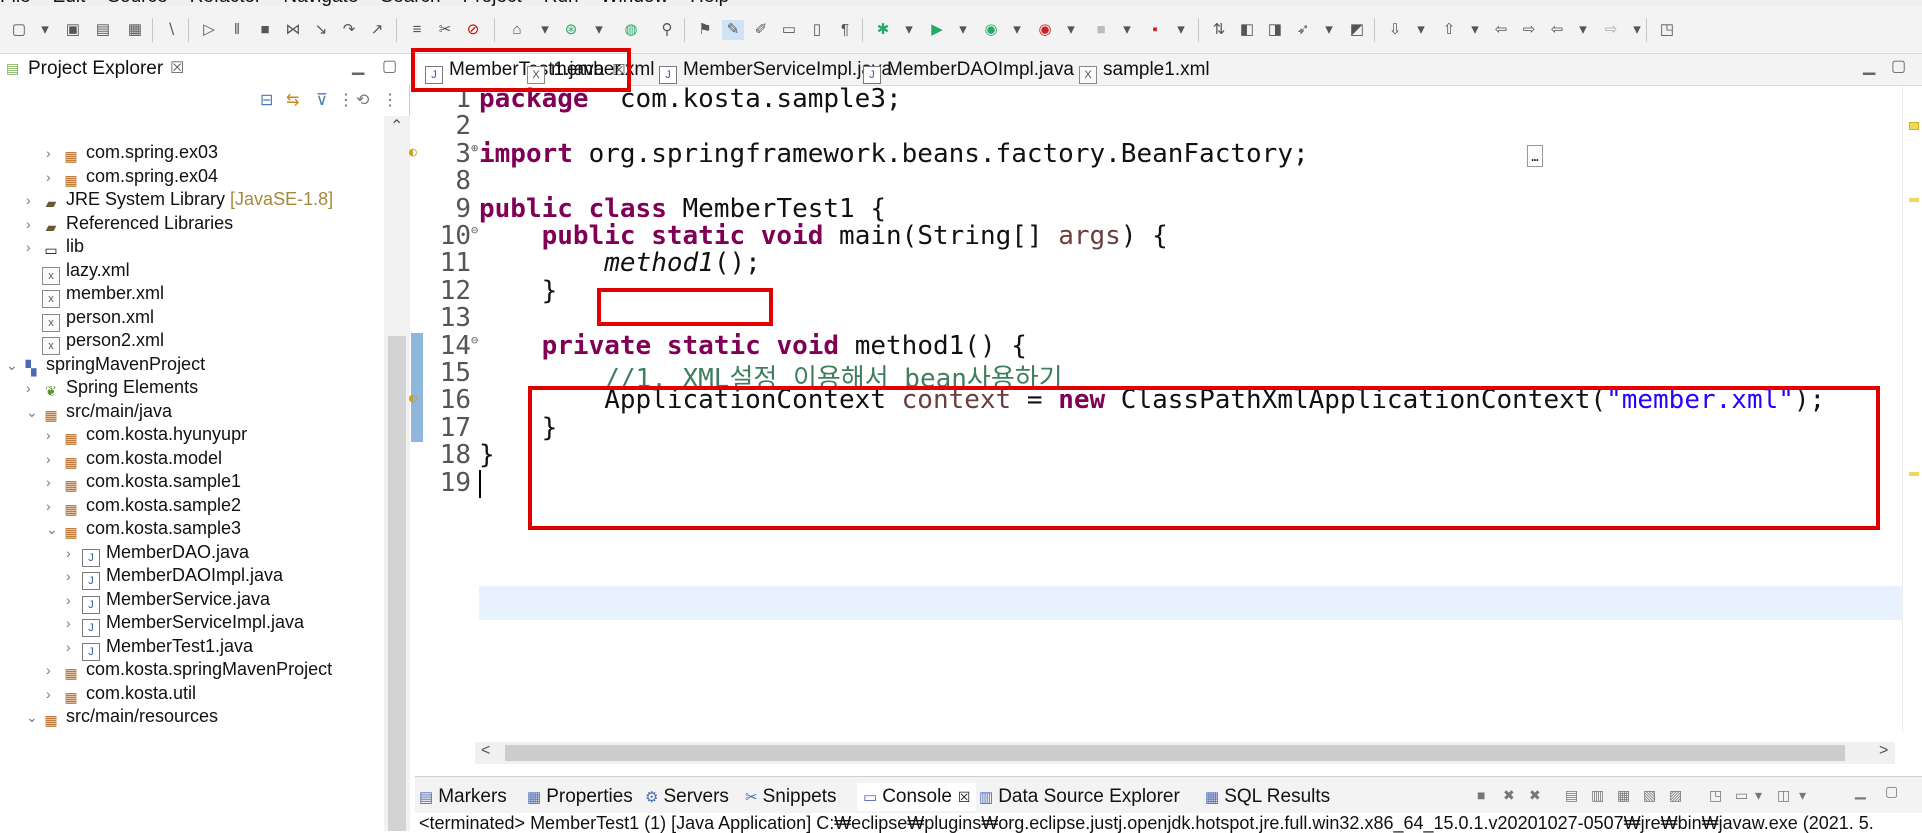  Describe the element at coordinates (1449, 30) in the screenshot. I see `previous-annotation-icon: ⇧` at that location.